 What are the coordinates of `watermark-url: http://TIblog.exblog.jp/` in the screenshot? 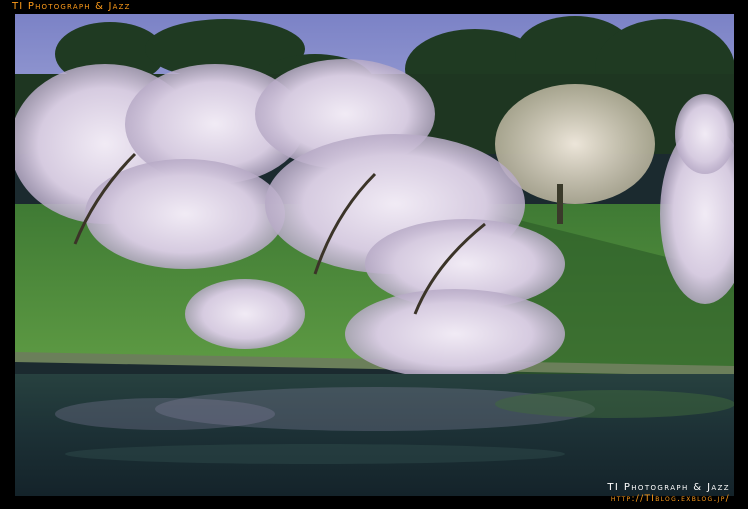 It's located at (668, 499).